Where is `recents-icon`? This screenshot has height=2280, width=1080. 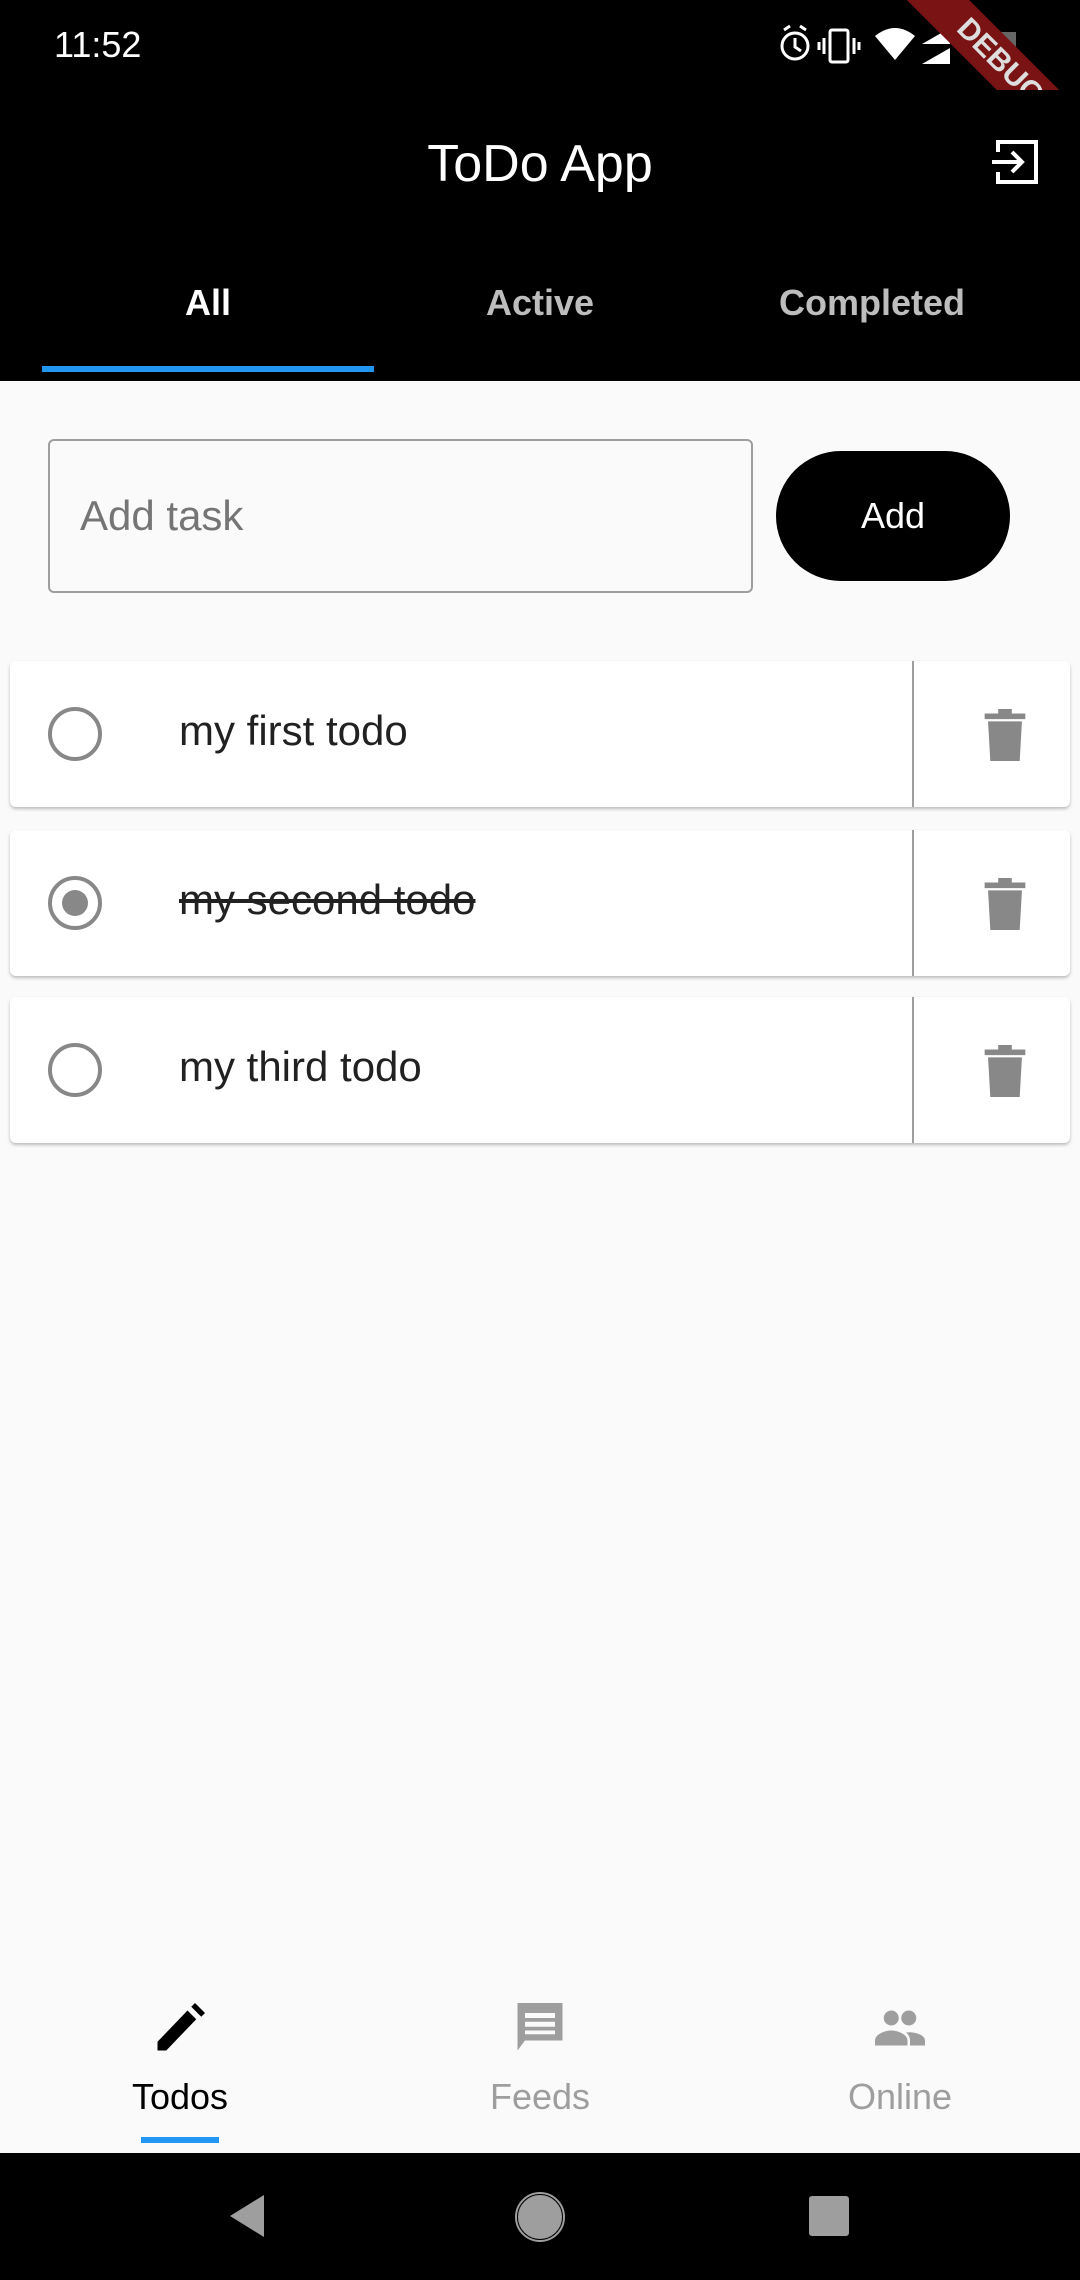 recents-icon is located at coordinates (829, 2216).